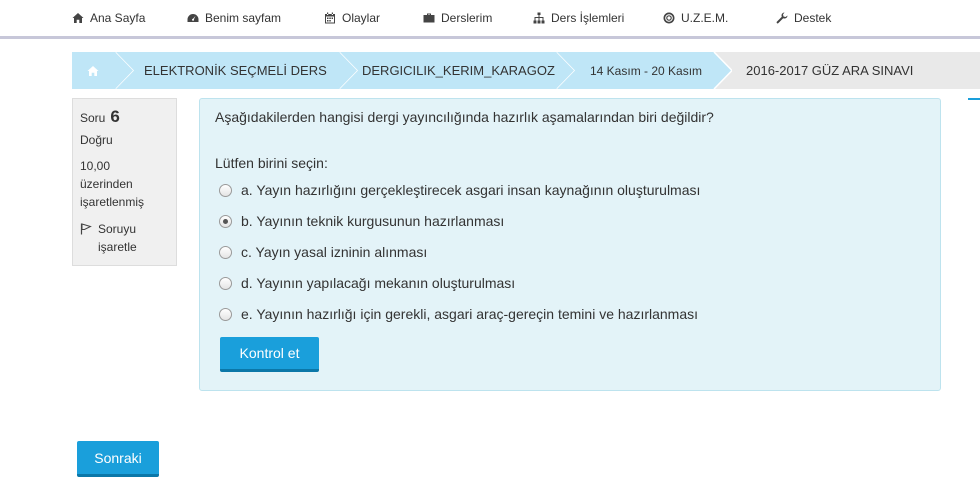 The image size is (980, 498). Describe the element at coordinates (669, 18) in the screenshot. I see `lifebuoy-icon` at that location.